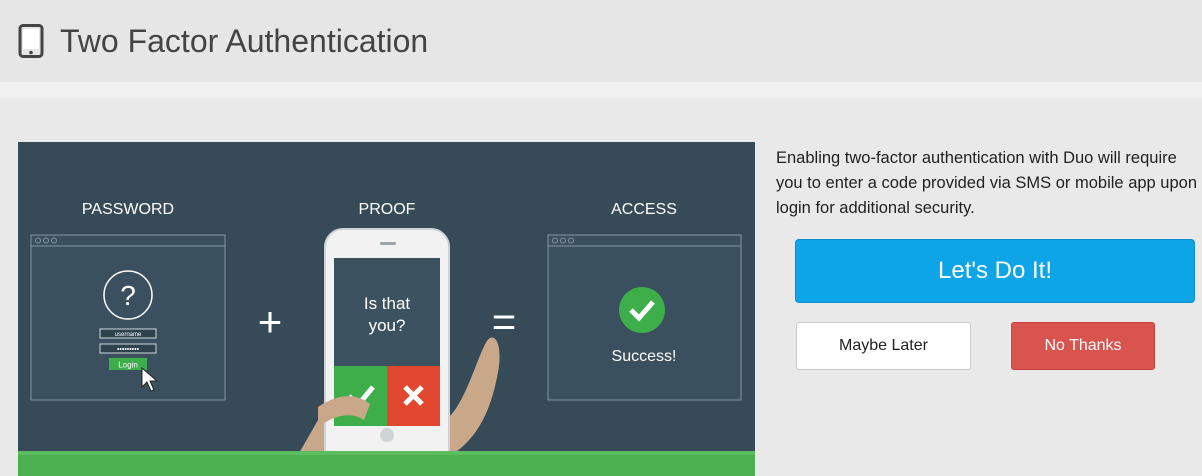 The image size is (1202, 476). Describe the element at coordinates (128, 365) in the screenshot. I see `login-button-mini: Login` at that location.